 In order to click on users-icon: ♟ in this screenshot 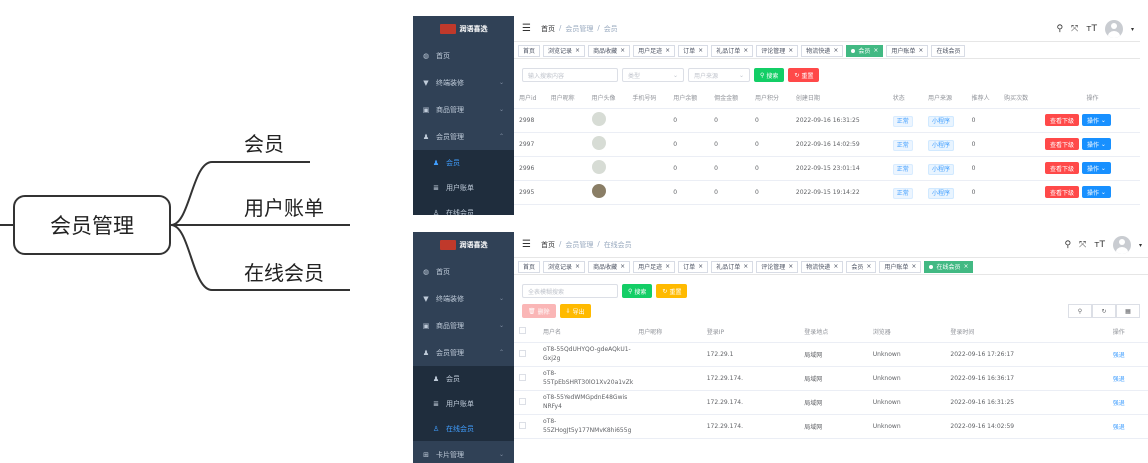, I will do `click(426, 136)`.